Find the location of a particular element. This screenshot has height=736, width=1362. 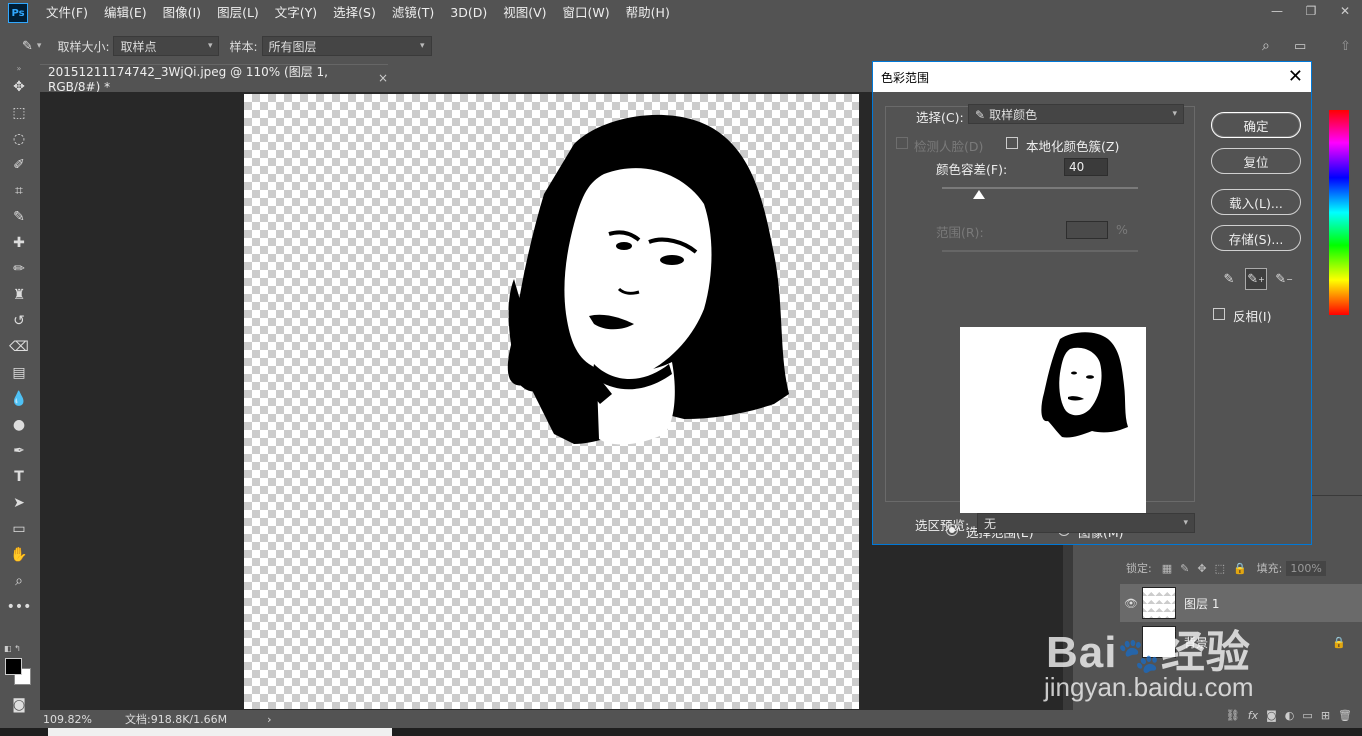

preview-silhouette is located at coordinates (1084, 385).